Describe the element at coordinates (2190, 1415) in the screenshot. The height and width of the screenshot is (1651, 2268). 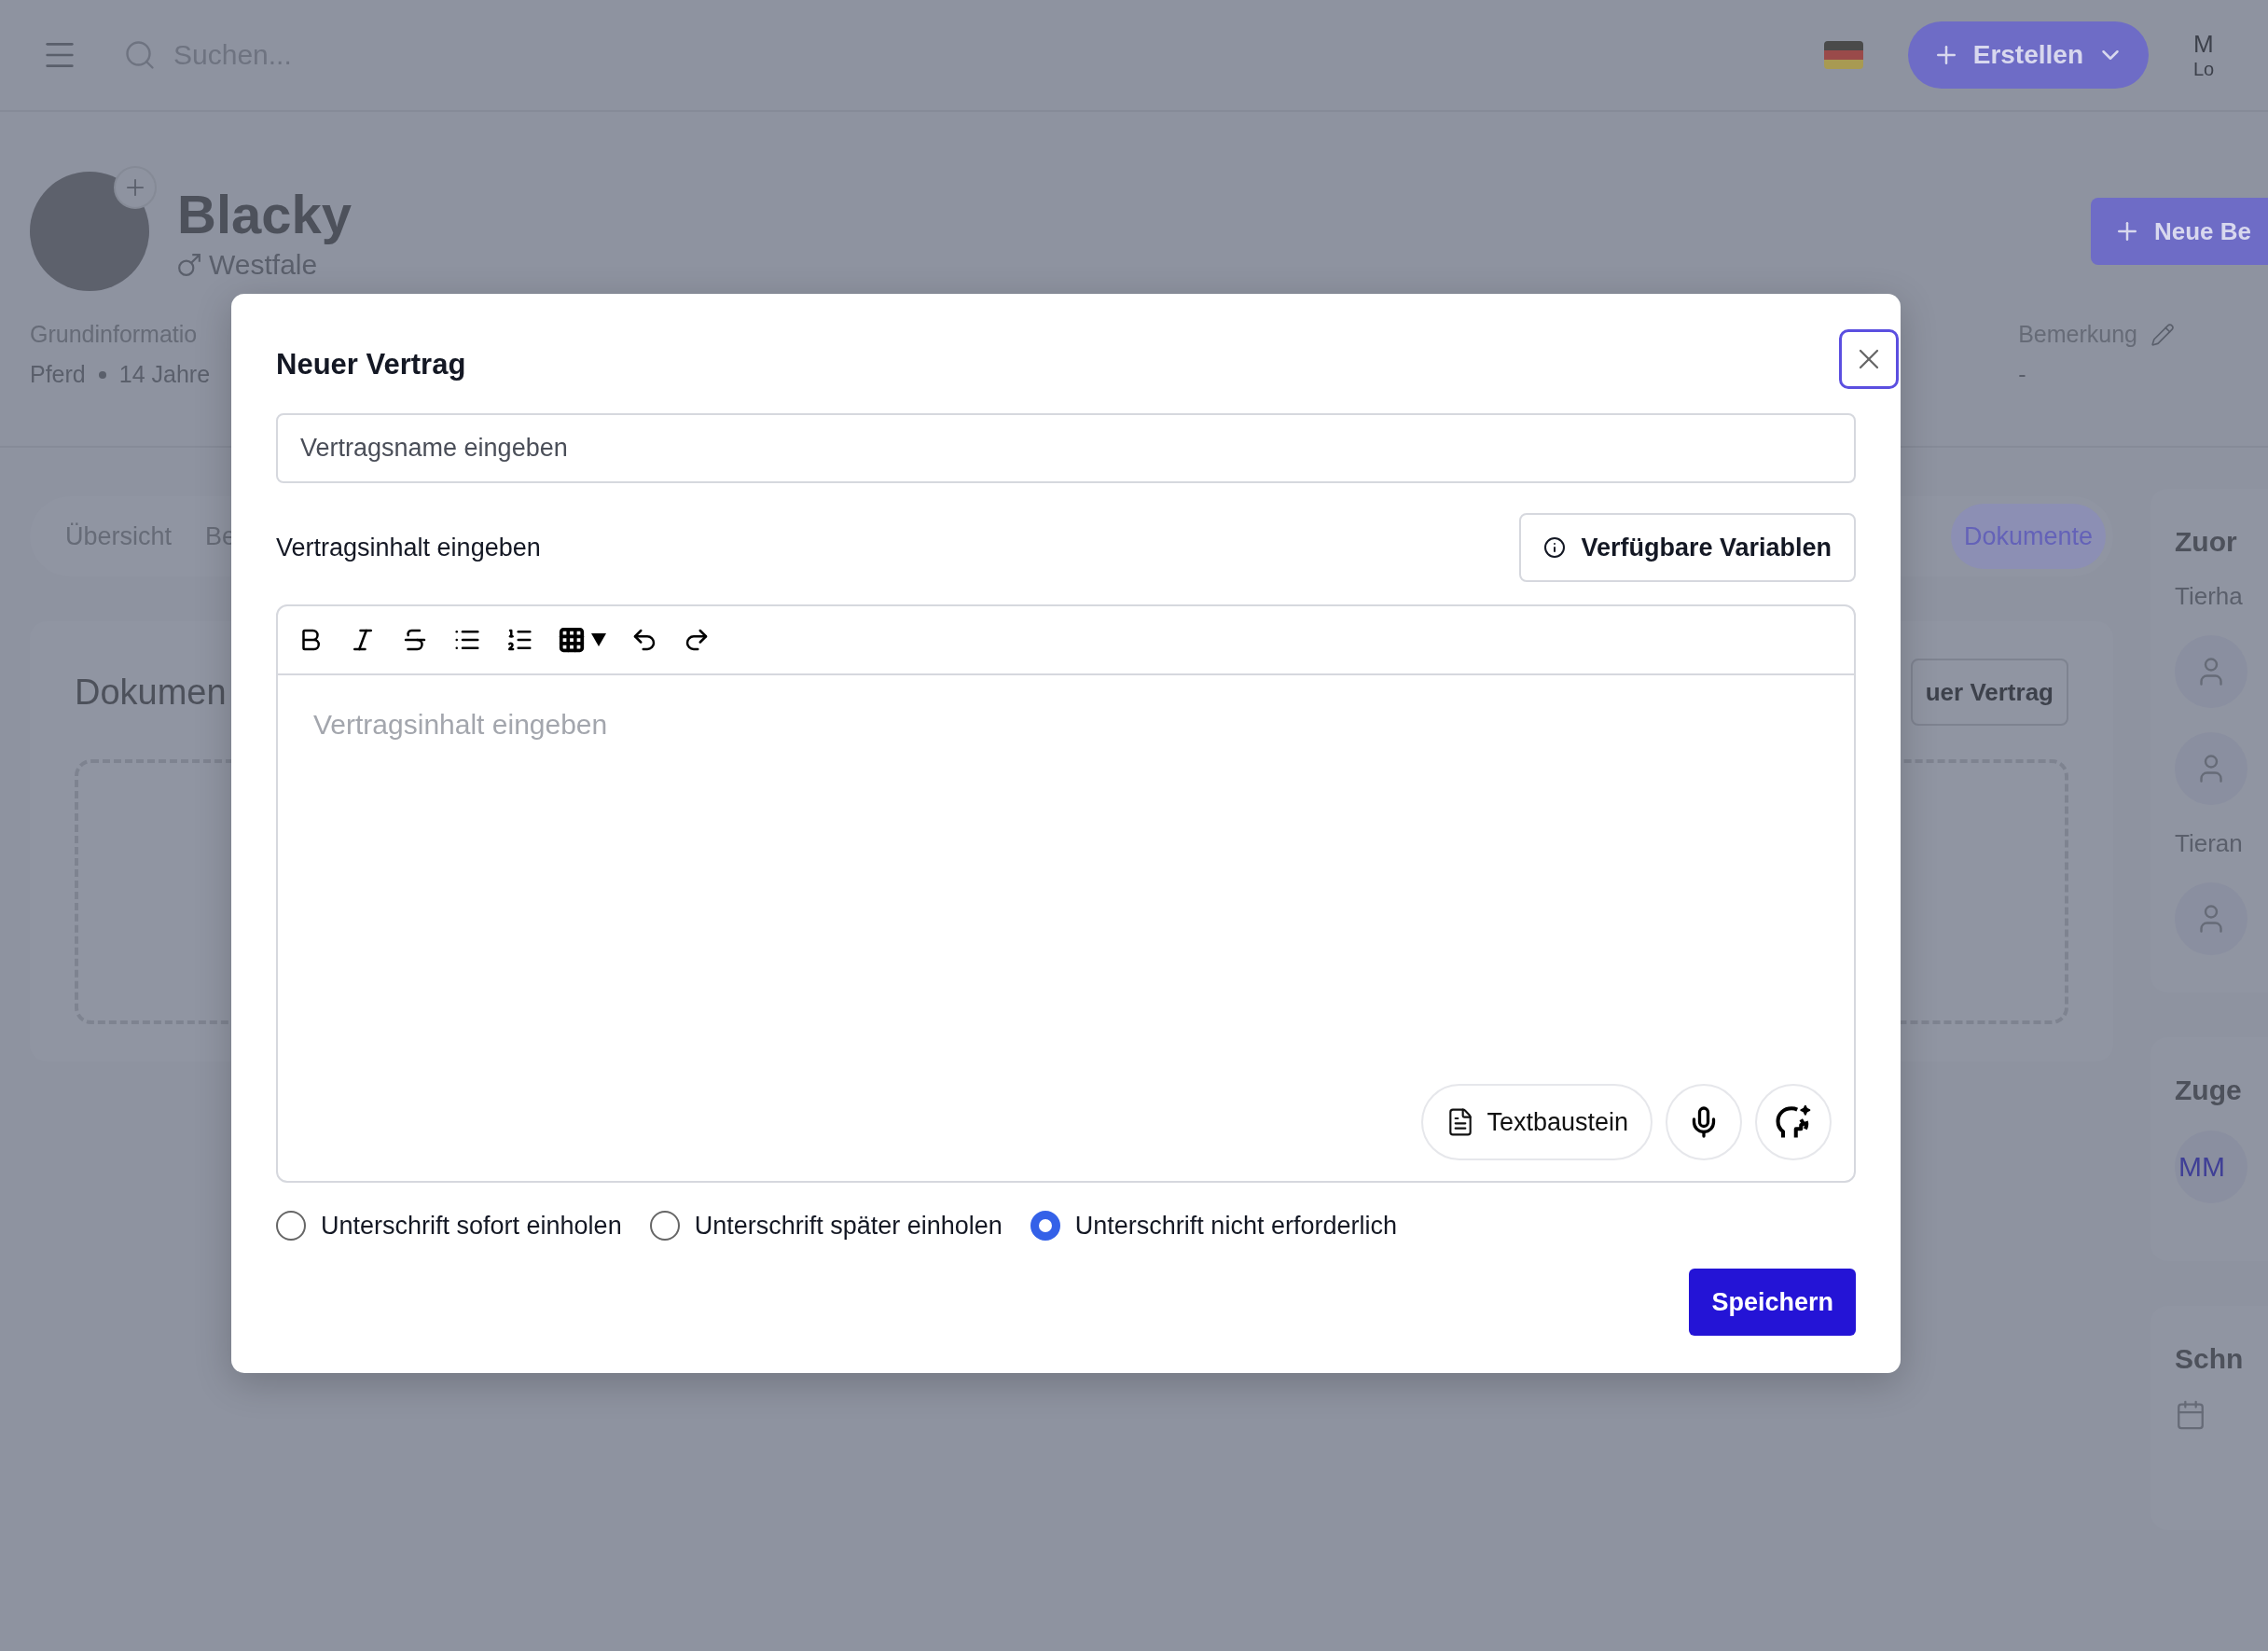
I see `calendar-icon` at that location.